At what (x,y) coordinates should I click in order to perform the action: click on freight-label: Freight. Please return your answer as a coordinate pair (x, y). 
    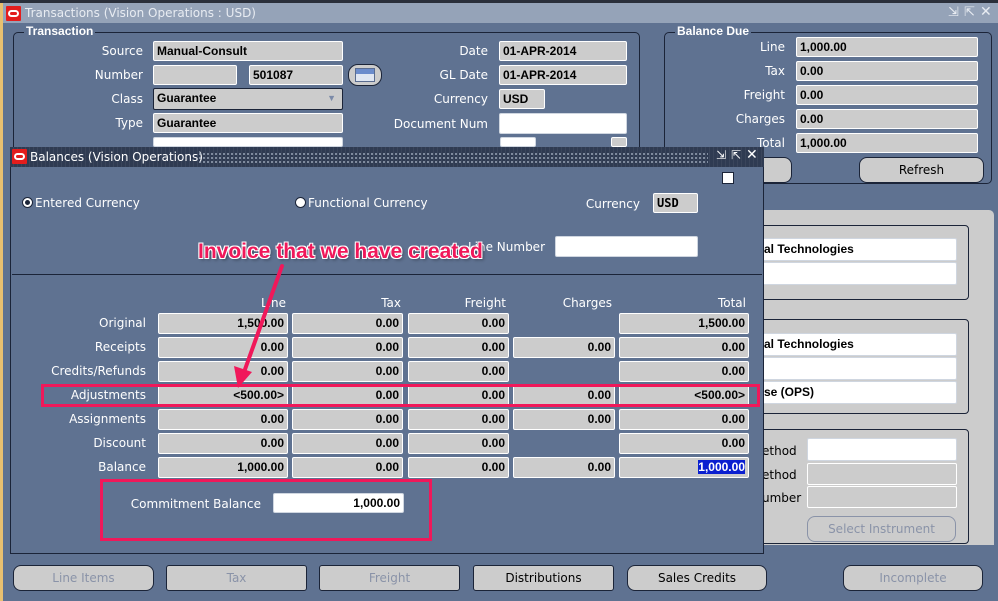
    Looking at the image, I should click on (389, 578).